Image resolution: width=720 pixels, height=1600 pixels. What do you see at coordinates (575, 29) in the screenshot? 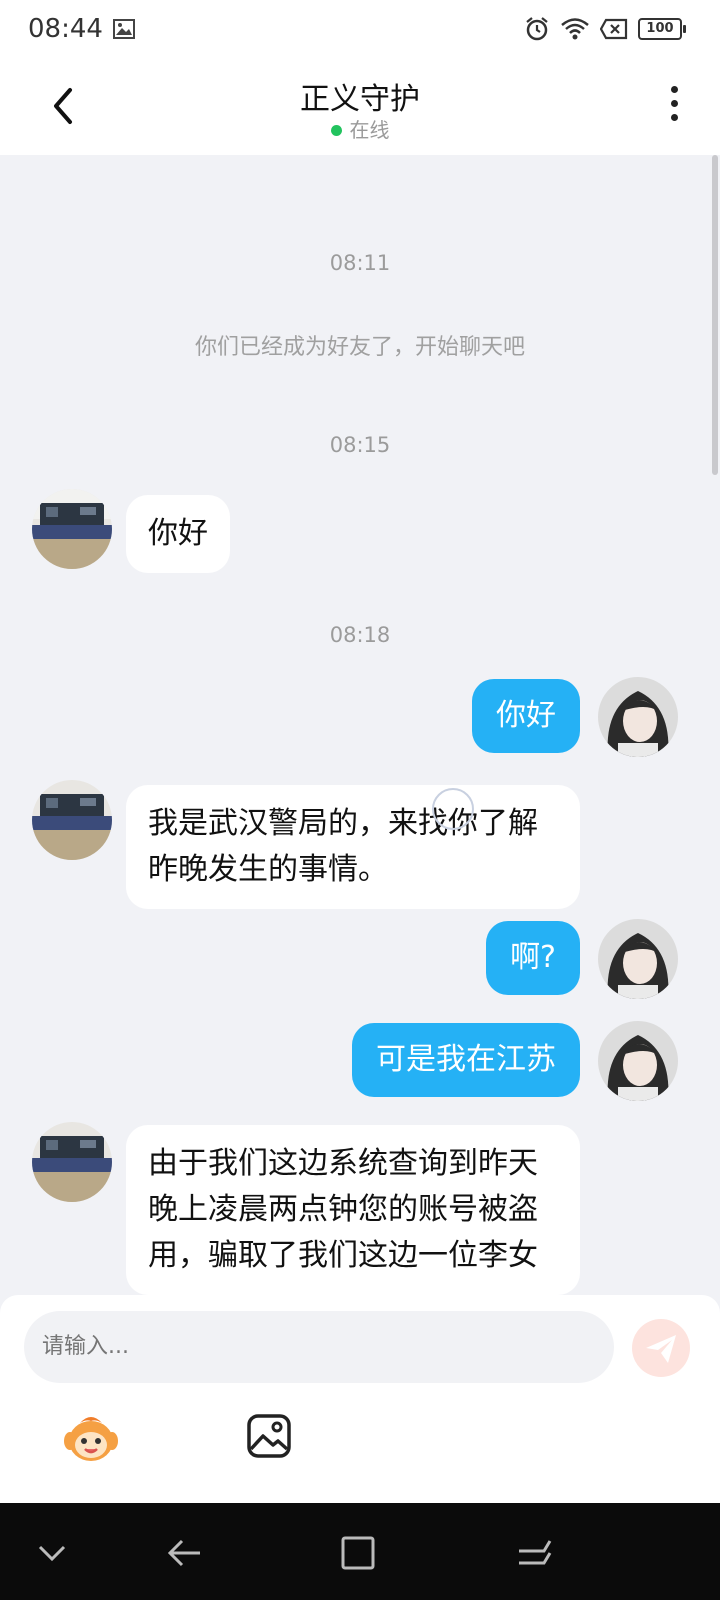
I see `wifi-icon` at bounding box center [575, 29].